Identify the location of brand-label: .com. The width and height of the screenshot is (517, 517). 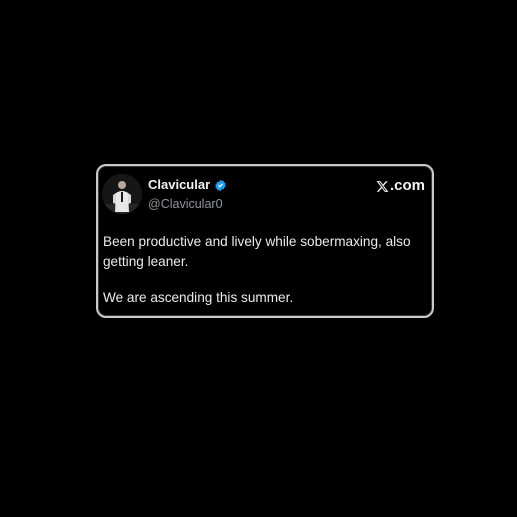
(407, 185).